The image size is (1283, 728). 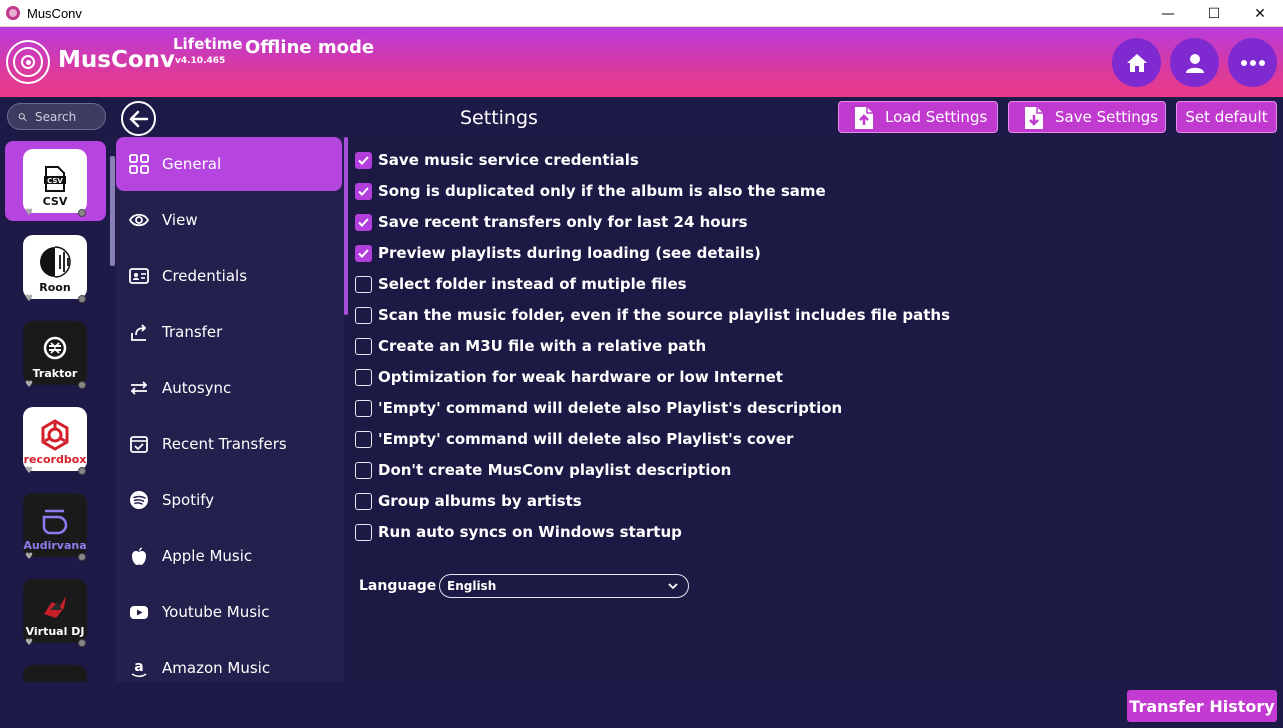 I want to click on service-virtual-dj: Virtual DJ ♥, so click(x=55, y=611).